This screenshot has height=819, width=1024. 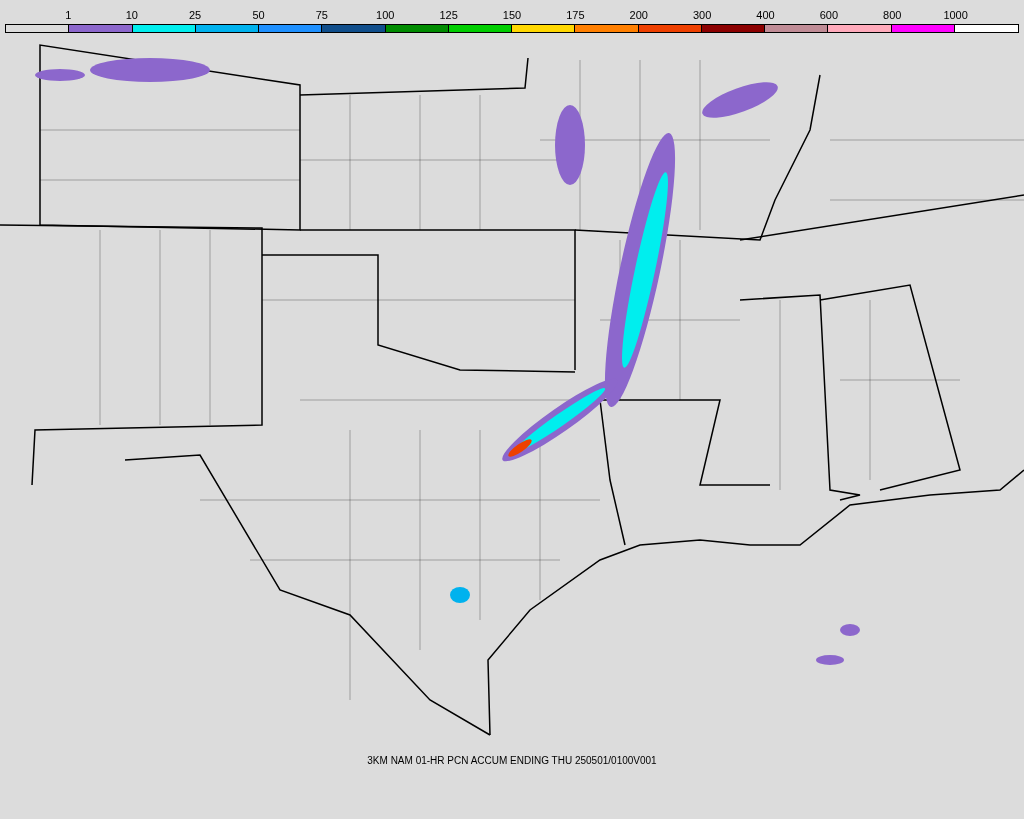 I want to click on legend-label: 125, so click(x=448, y=15).